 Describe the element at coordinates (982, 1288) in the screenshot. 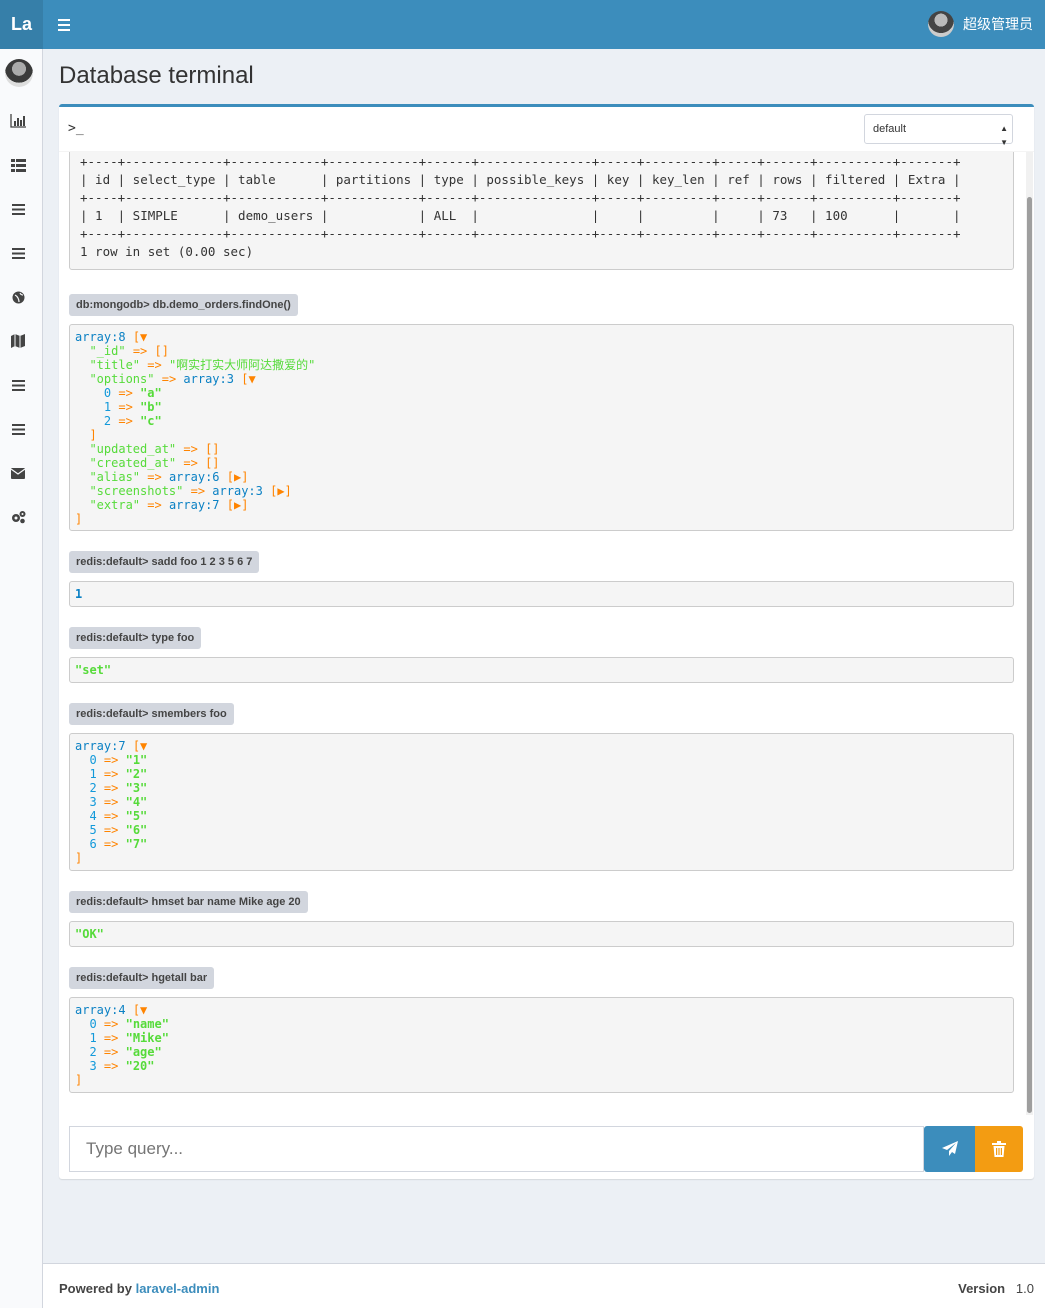

I see `version-label: Version` at that location.